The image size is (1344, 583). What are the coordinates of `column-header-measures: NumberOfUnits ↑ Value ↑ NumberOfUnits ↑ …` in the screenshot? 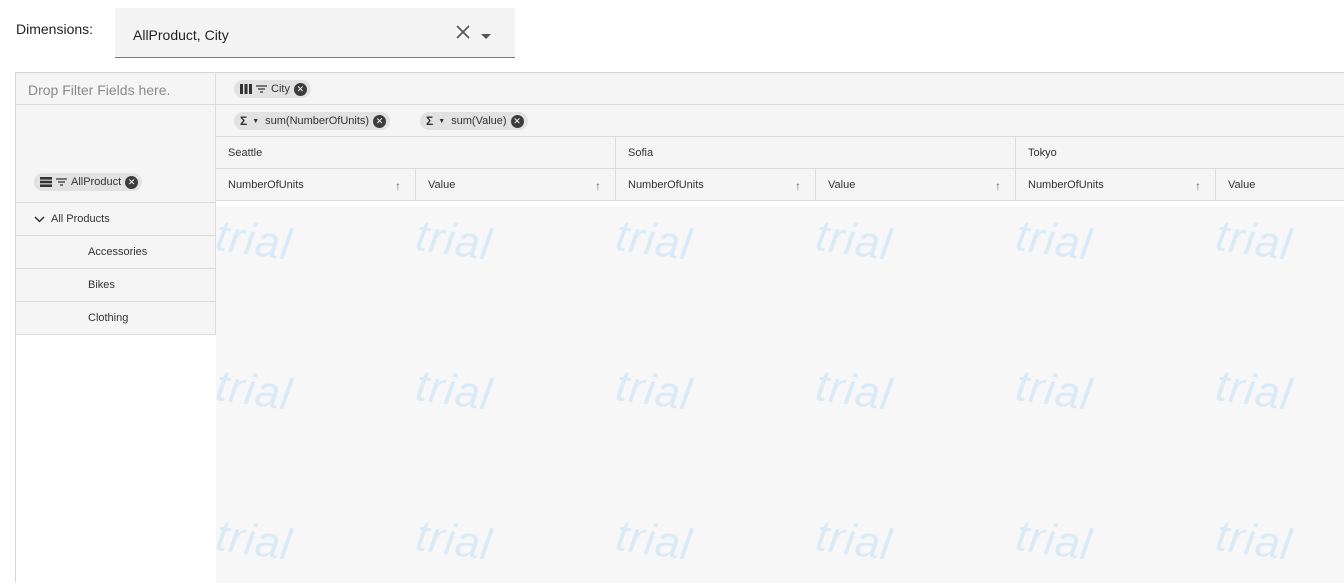 It's located at (780, 185).